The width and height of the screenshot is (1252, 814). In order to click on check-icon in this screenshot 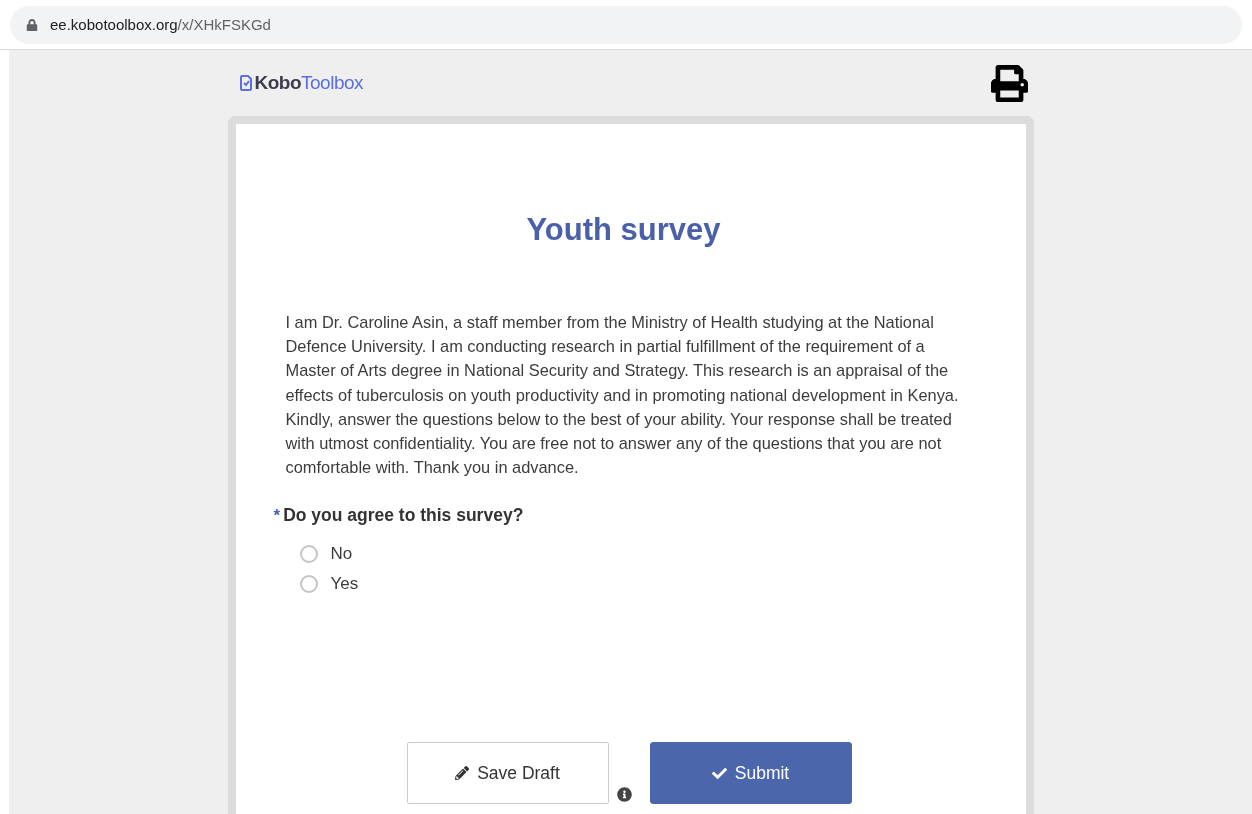, I will do `click(719, 773)`.